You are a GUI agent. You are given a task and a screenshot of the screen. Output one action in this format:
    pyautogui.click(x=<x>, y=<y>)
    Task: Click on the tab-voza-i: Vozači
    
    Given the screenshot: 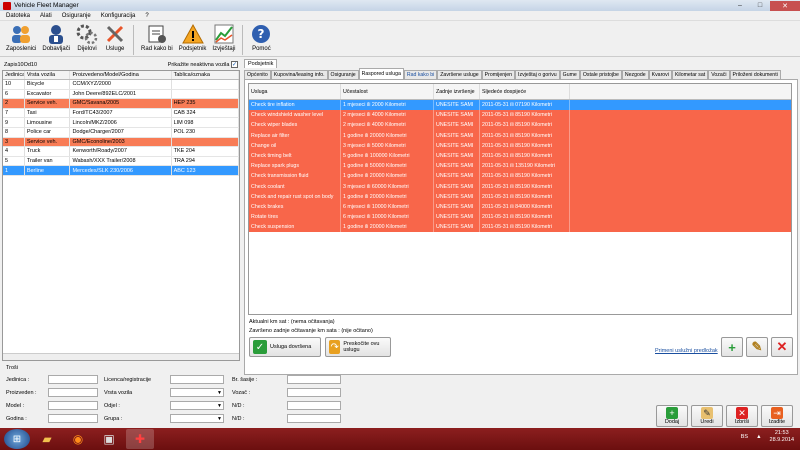 What is the action you would take?
    pyautogui.click(x=719, y=74)
    